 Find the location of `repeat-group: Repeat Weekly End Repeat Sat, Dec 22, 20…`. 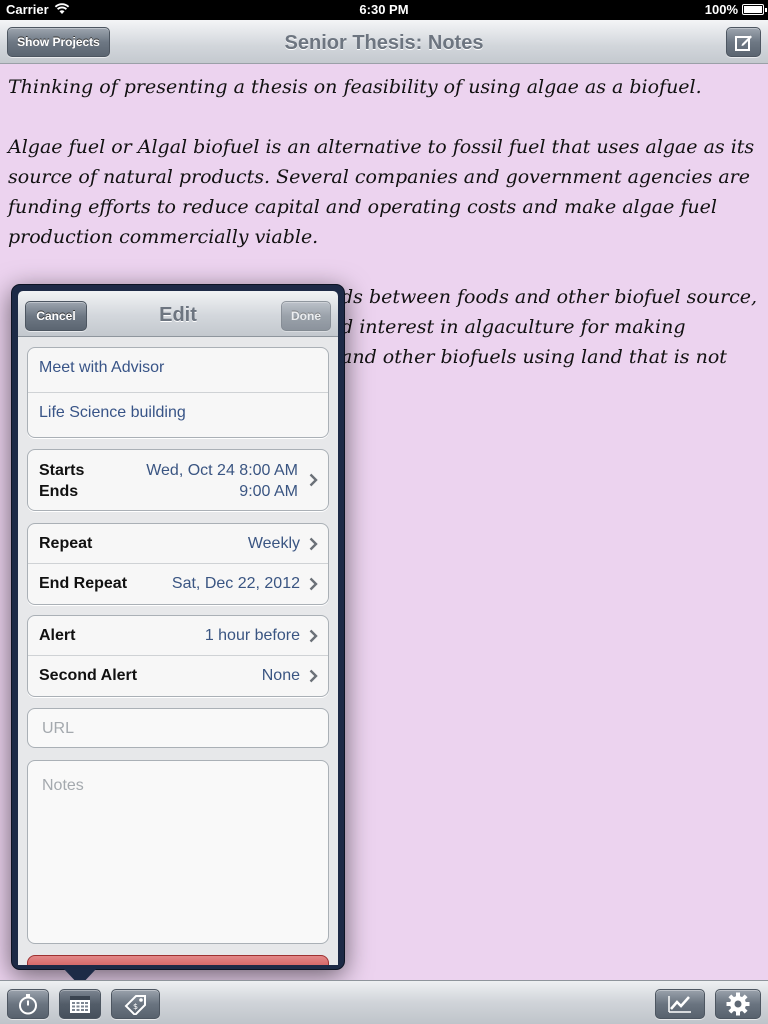

repeat-group: Repeat Weekly End Repeat Sat, Dec 22, 20… is located at coordinates (178, 564).